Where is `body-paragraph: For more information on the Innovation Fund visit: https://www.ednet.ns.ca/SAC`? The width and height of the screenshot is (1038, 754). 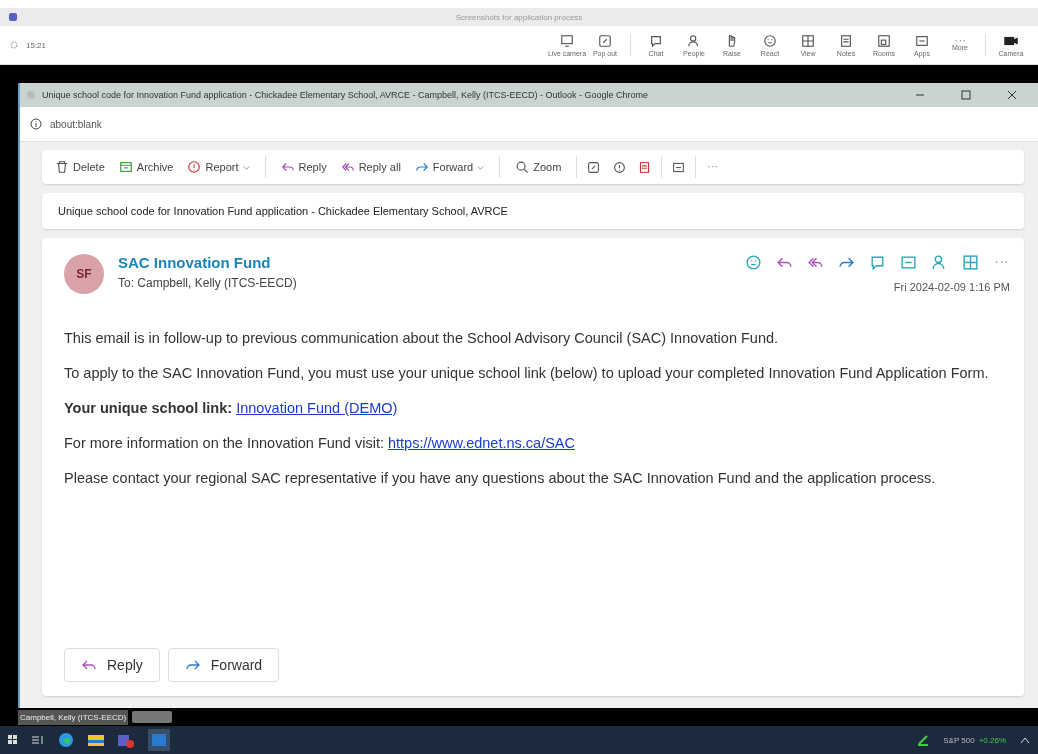 body-paragraph: For more information on the Innovation Fund visit: https://www.ednet.ns.ca/SAC is located at coordinates (320, 444).